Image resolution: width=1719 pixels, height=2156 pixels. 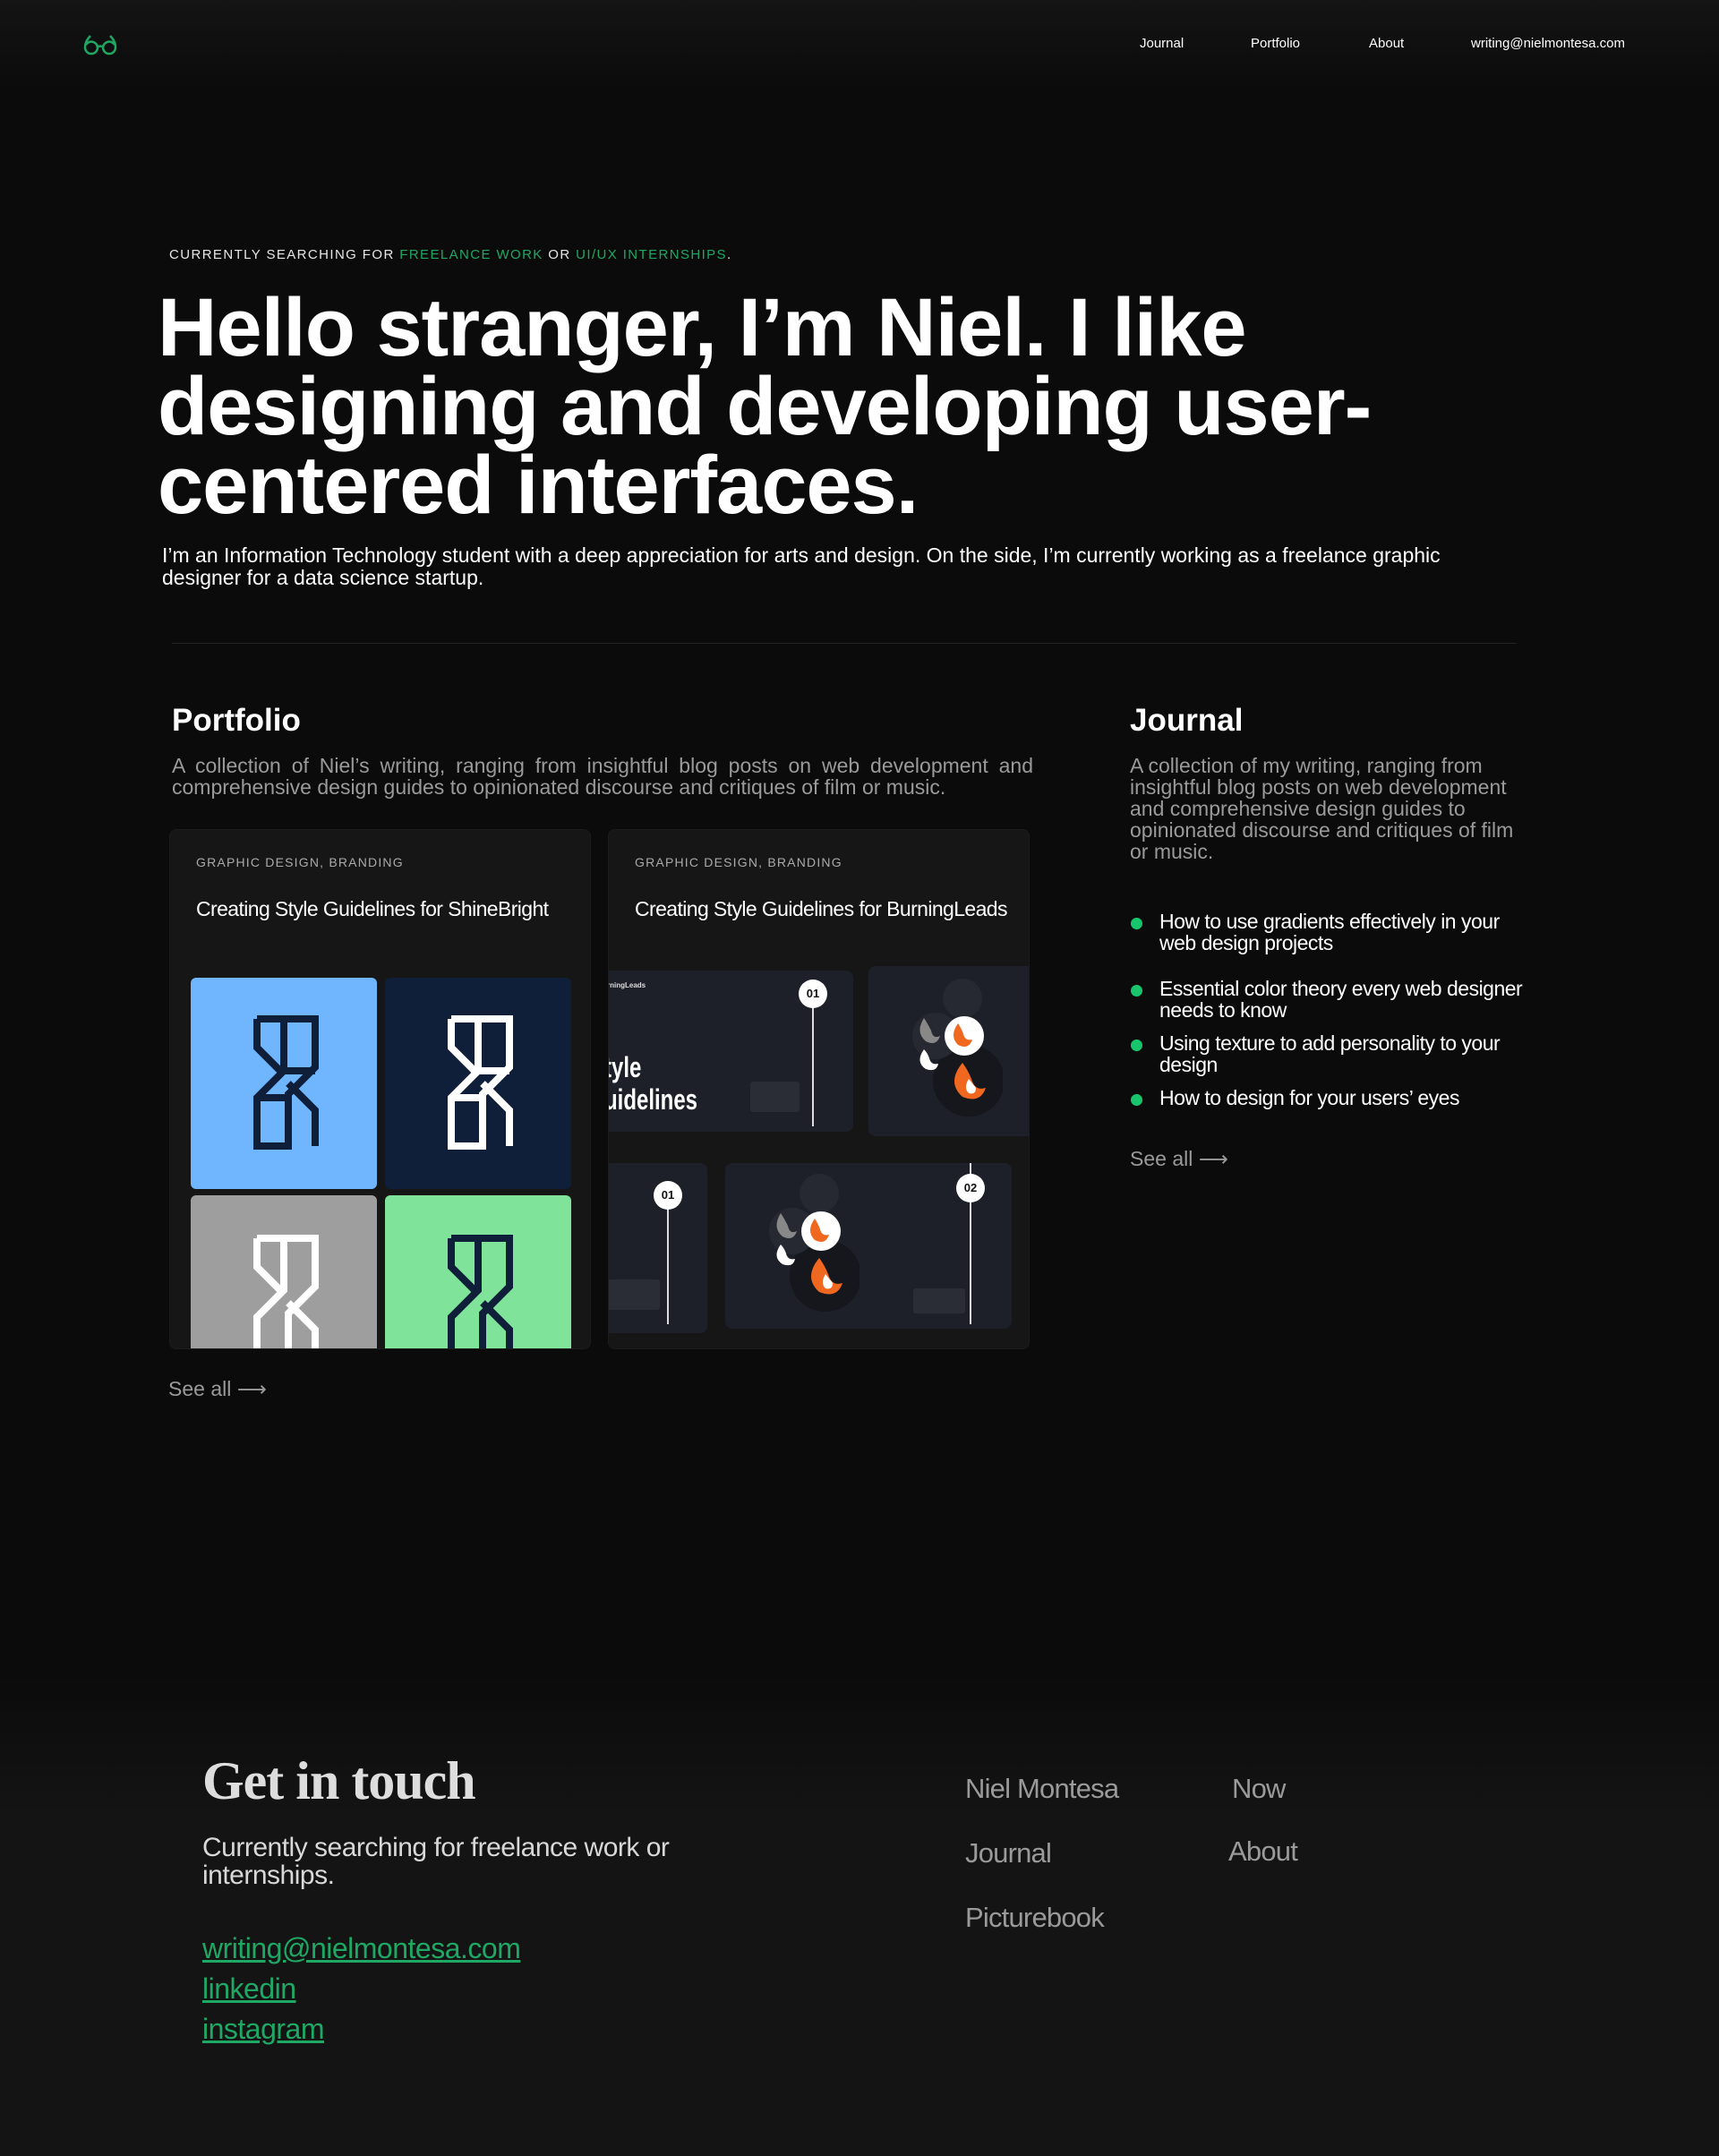 What do you see at coordinates (236, 720) in the screenshot?
I see `portfolio-heading: Portfolio` at bounding box center [236, 720].